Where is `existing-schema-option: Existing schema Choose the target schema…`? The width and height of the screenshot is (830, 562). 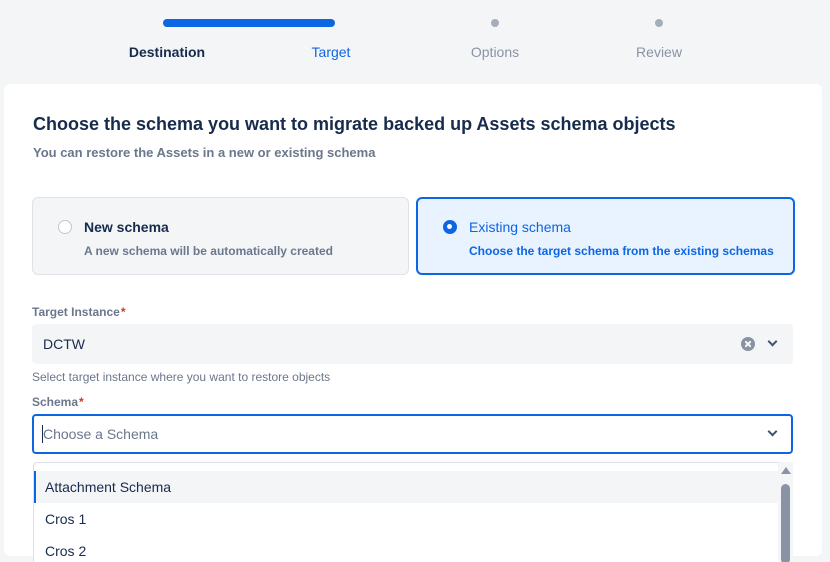 existing-schema-option: Existing schema Choose the target schema… is located at coordinates (605, 236).